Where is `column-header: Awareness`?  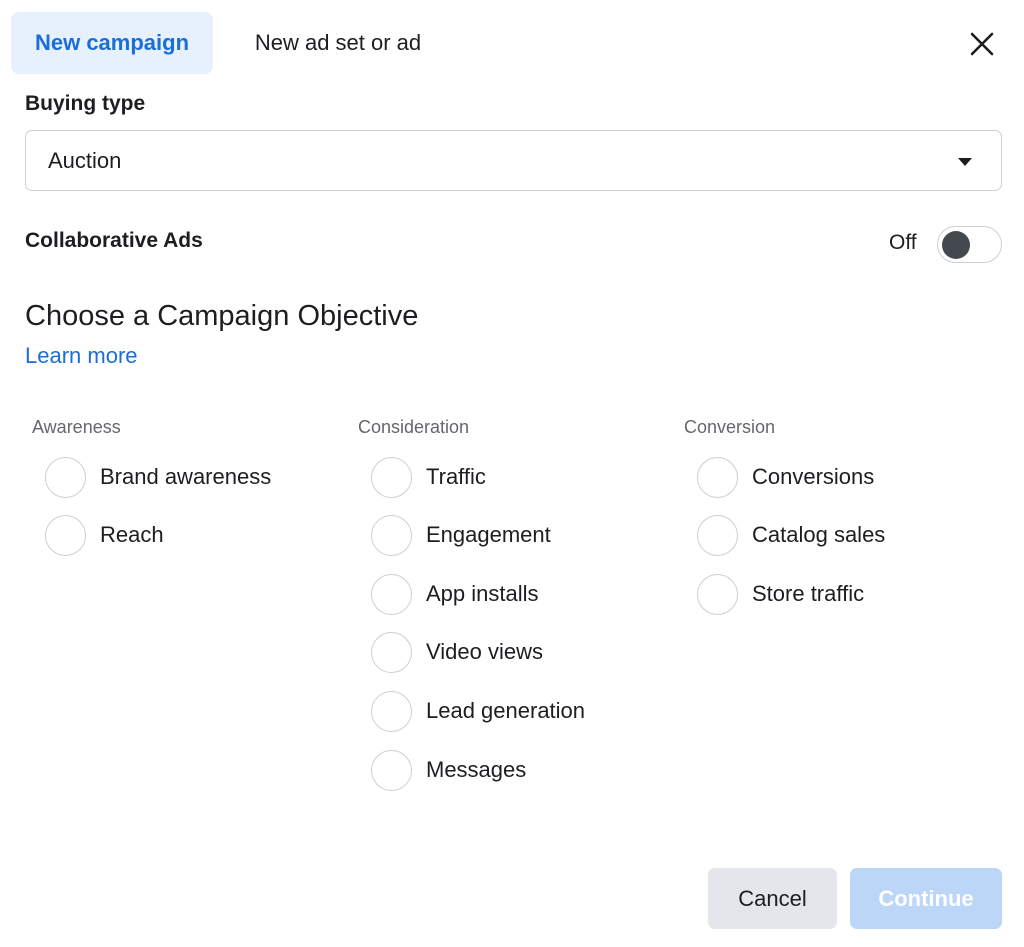 column-header: Awareness is located at coordinates (76, 427).